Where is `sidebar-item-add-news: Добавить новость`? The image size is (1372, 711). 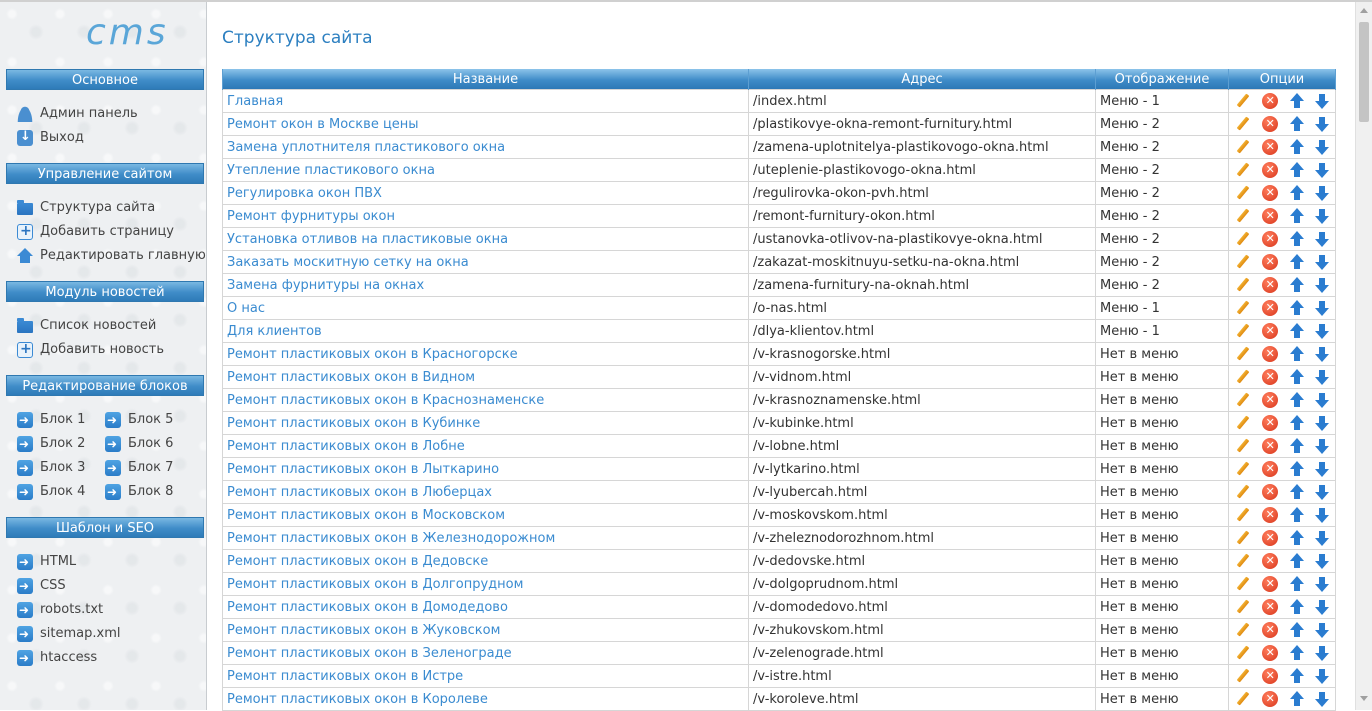
sidebar-item-add-news: Добавить новость is located at coordinates (90, 349).